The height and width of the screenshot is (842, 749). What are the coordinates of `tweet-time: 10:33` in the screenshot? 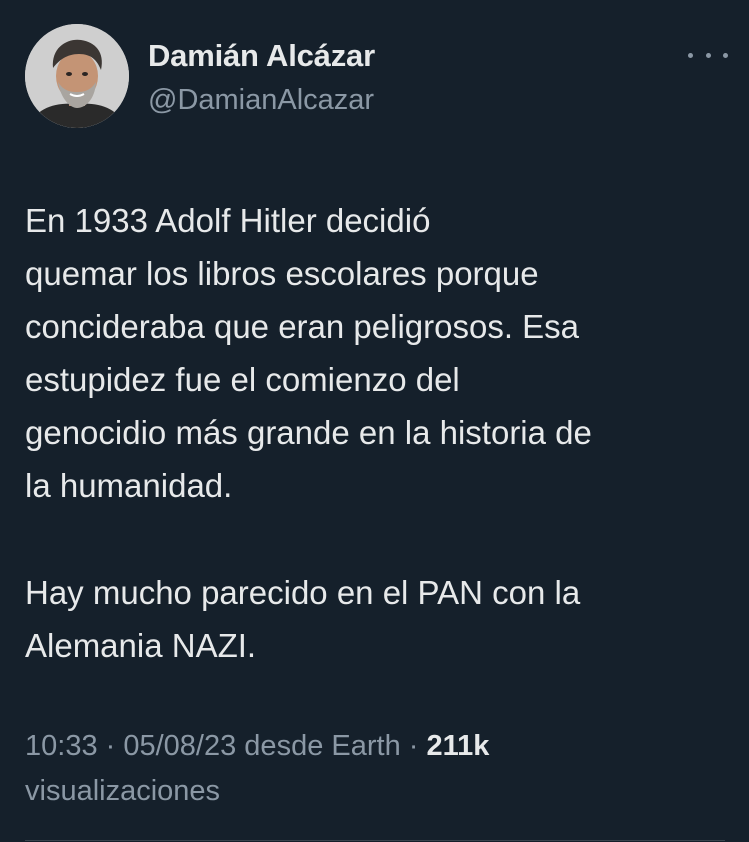 It's located at (61, 746).